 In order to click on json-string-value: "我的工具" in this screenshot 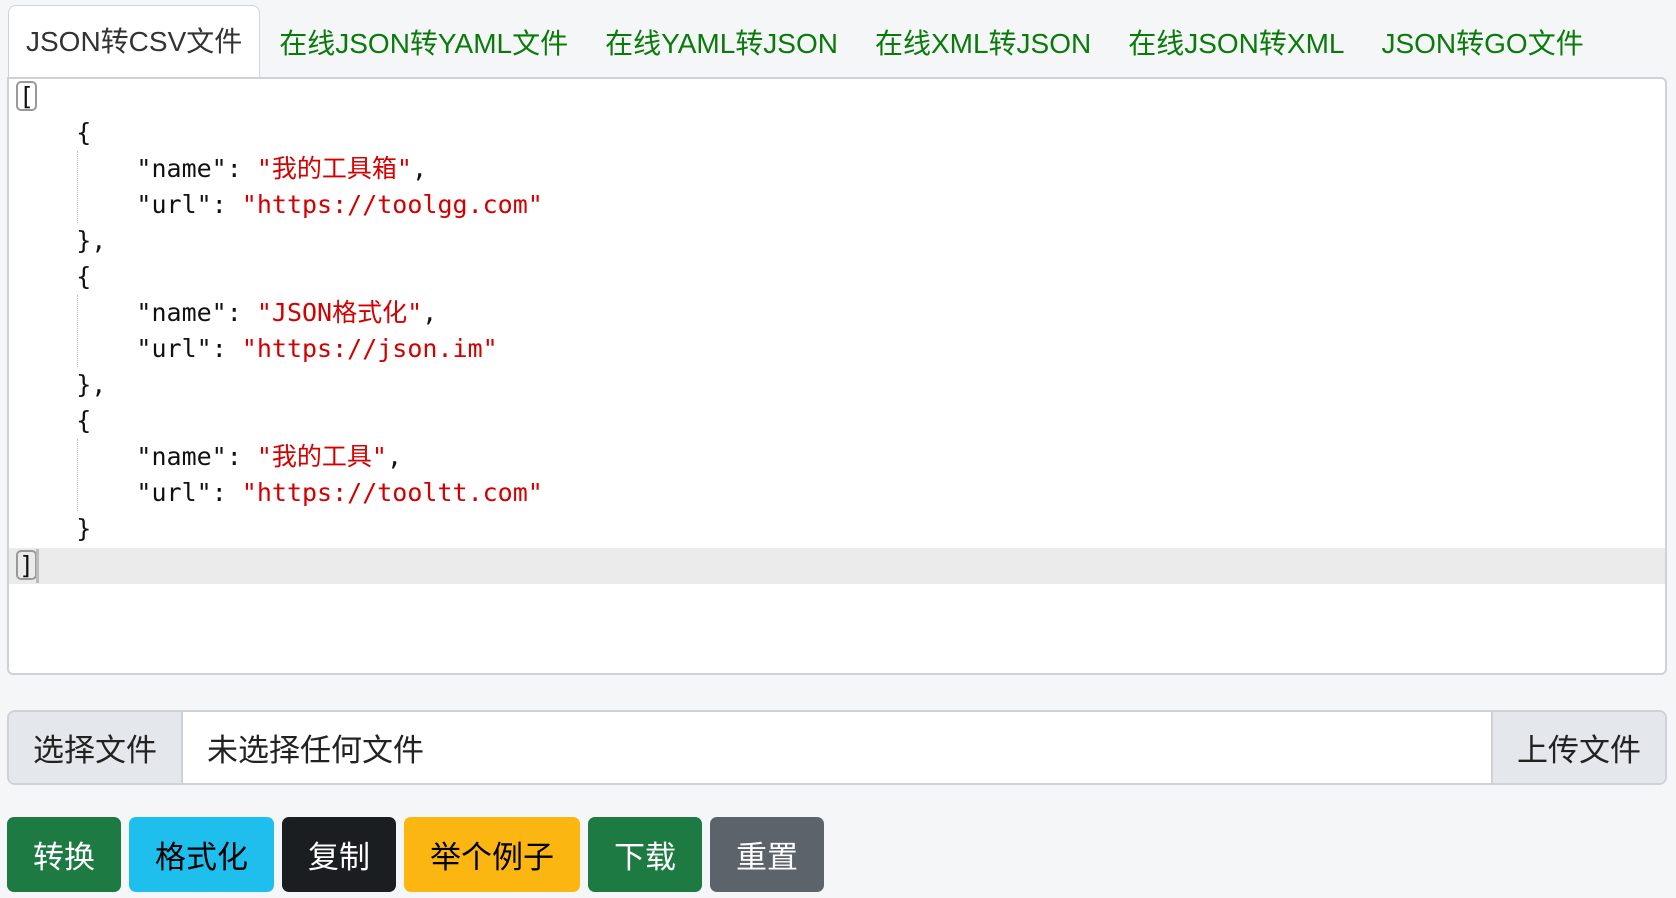, I will do `click(321, 456)`.